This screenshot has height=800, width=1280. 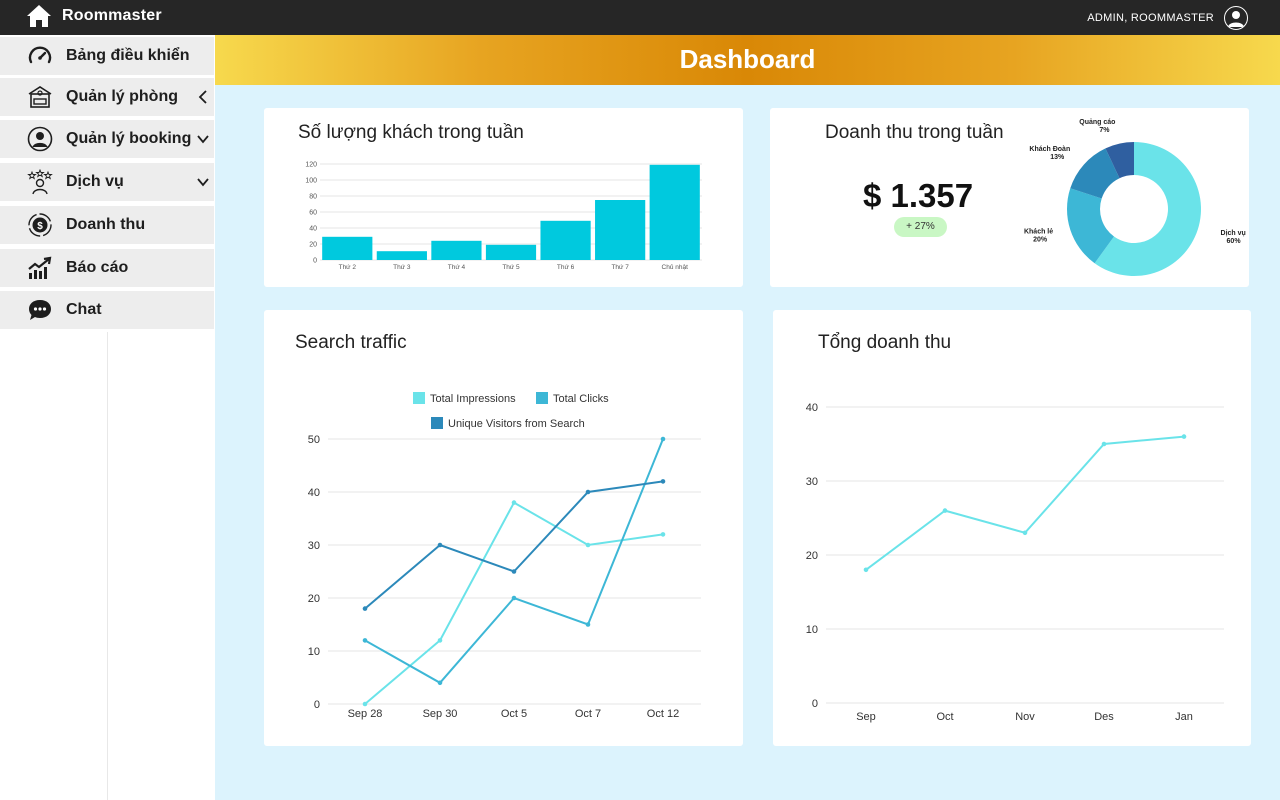 I want to click on x-tick-label: Oct 7, so click(x=588, y=714).